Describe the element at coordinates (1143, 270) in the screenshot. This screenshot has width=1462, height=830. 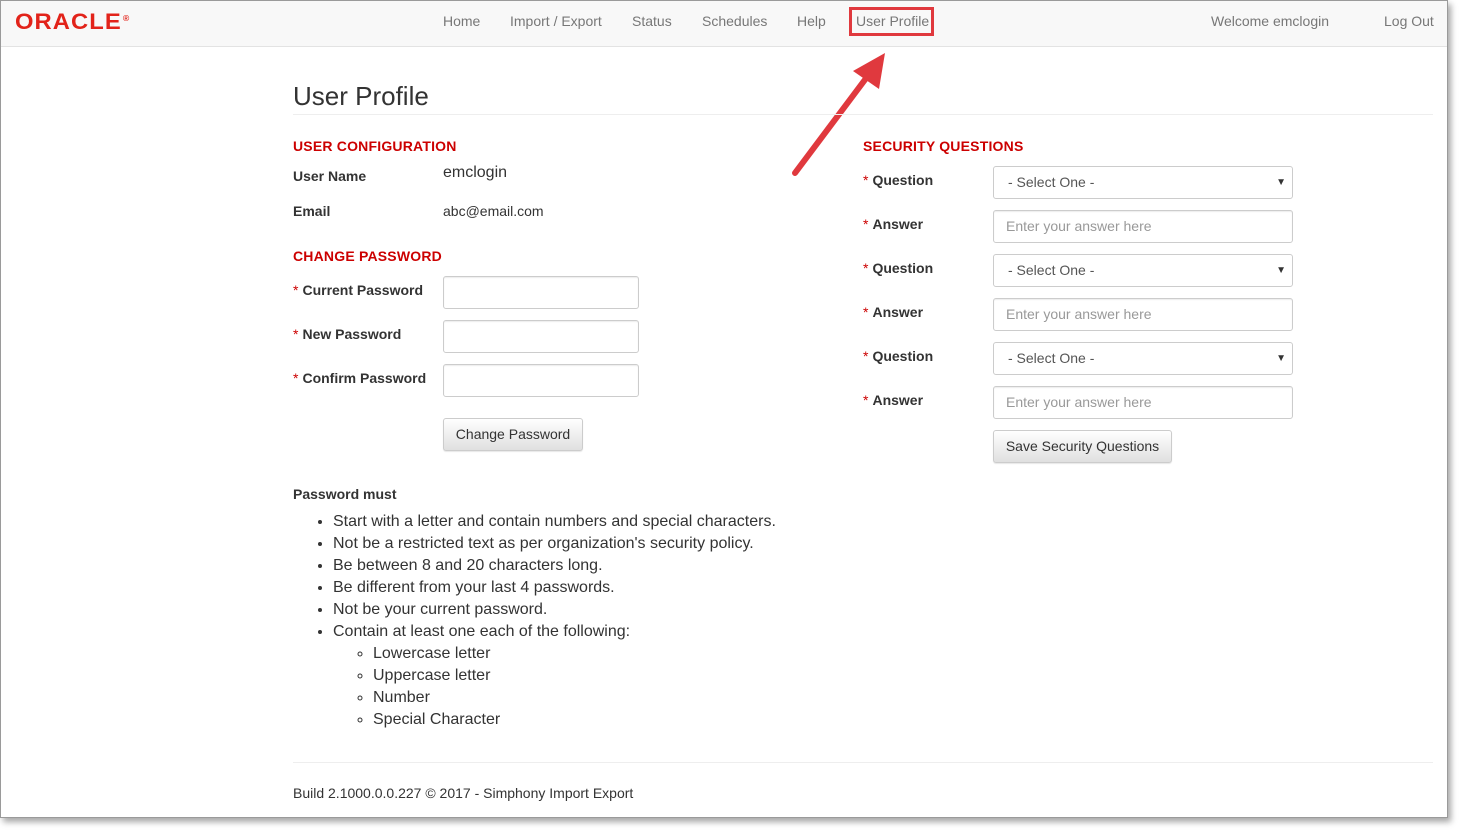
I see `question-select-2: - Select One - ▼` at that location.